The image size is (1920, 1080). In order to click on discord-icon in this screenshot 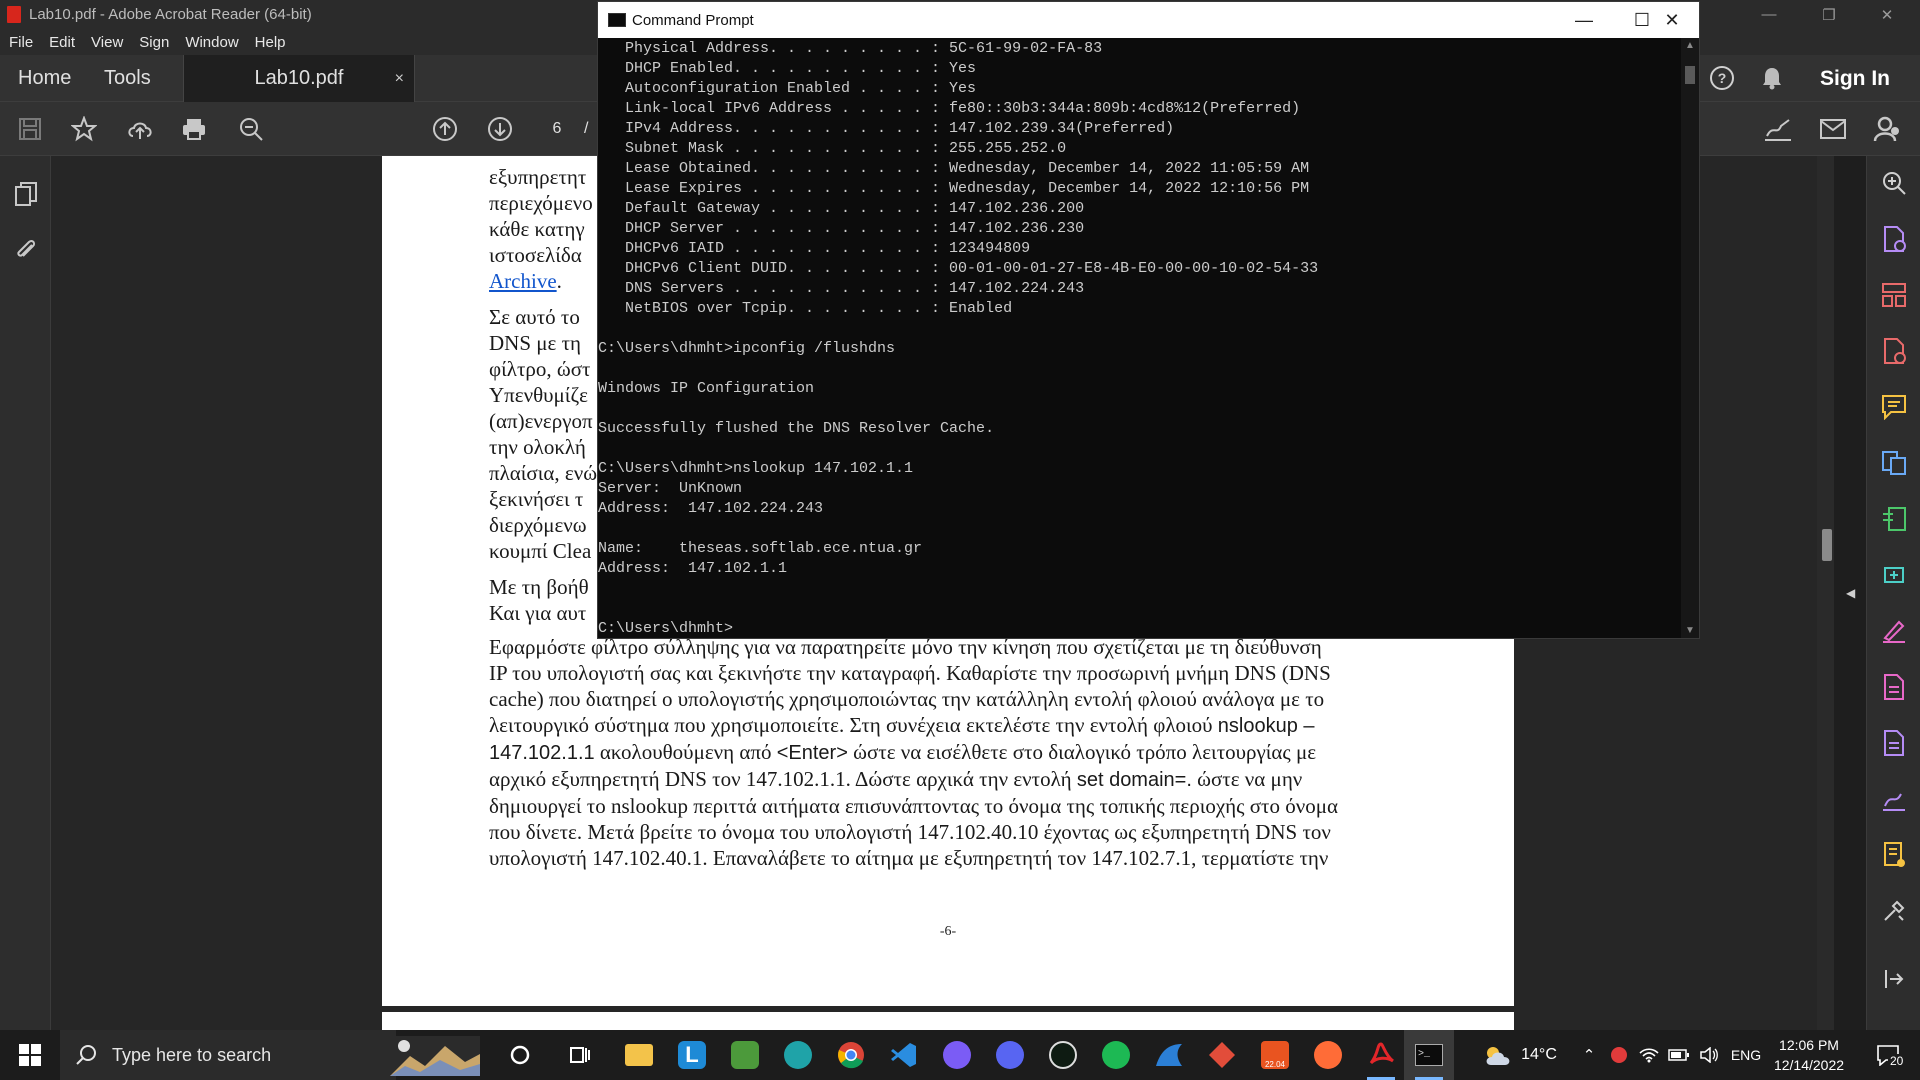, I will do `click(1010, 1055)`.